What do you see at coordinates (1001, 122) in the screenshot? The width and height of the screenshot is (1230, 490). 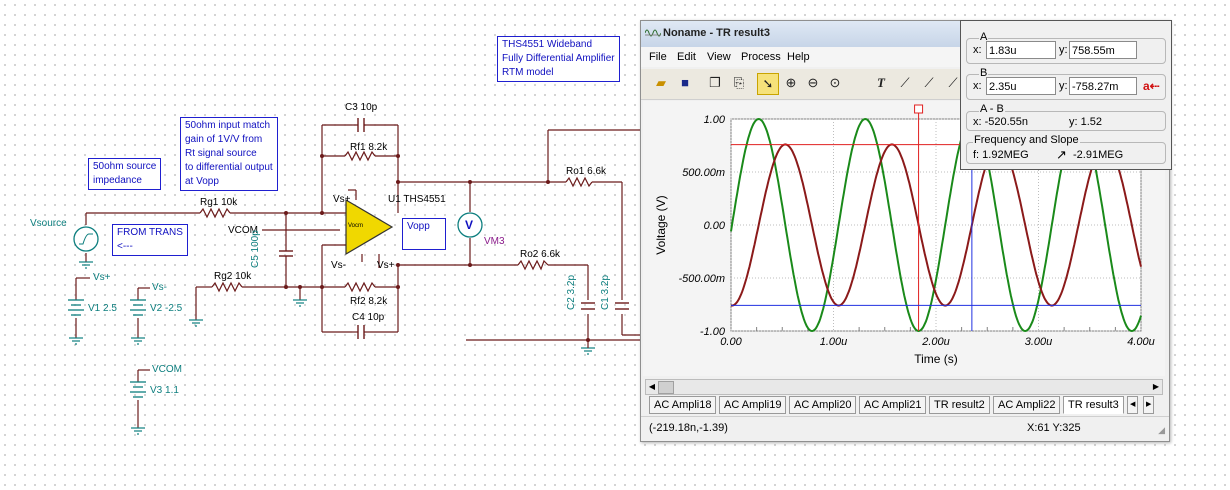 I see `ab-diff-x: x: -520.55n` at bounding box center [1001, 122].